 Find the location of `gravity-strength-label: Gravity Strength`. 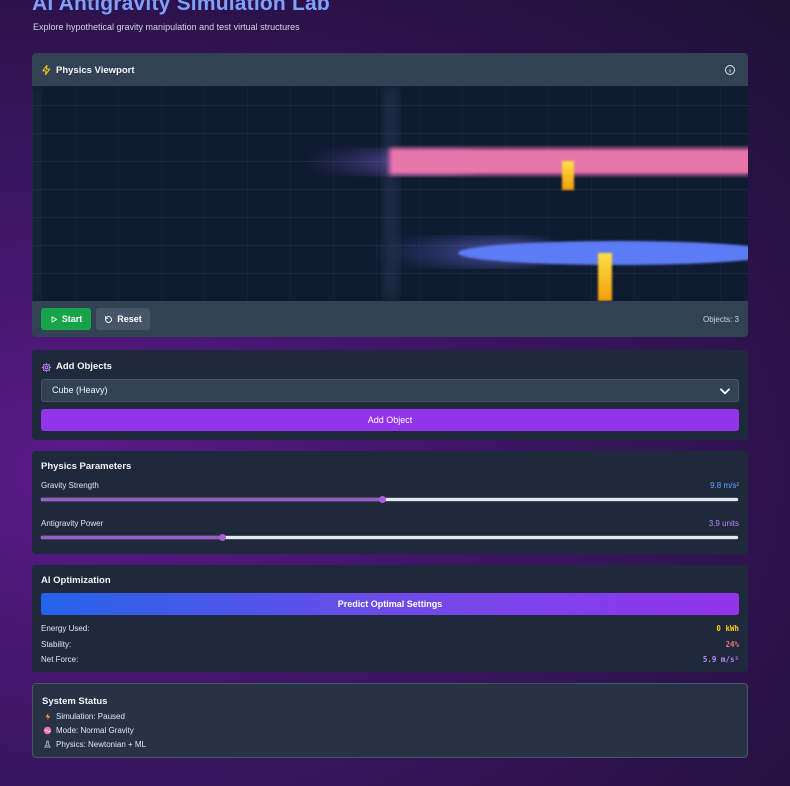

gravity-strength-label: Gravity Strength is located at coordinates (70, 485).